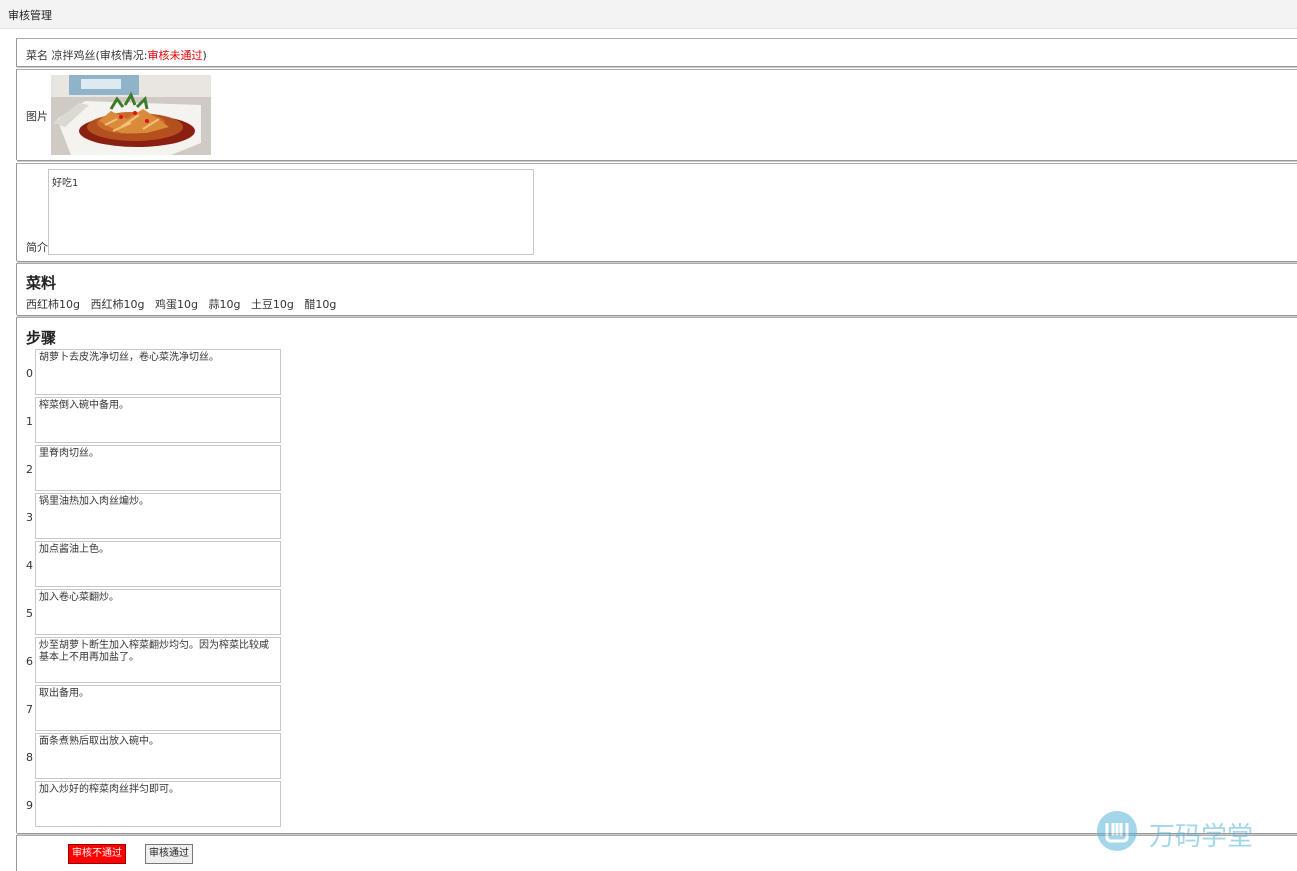 This screenshot has width=1297, height=871. I want to click on ingredients-heading: 菜料, so click(41, 283).